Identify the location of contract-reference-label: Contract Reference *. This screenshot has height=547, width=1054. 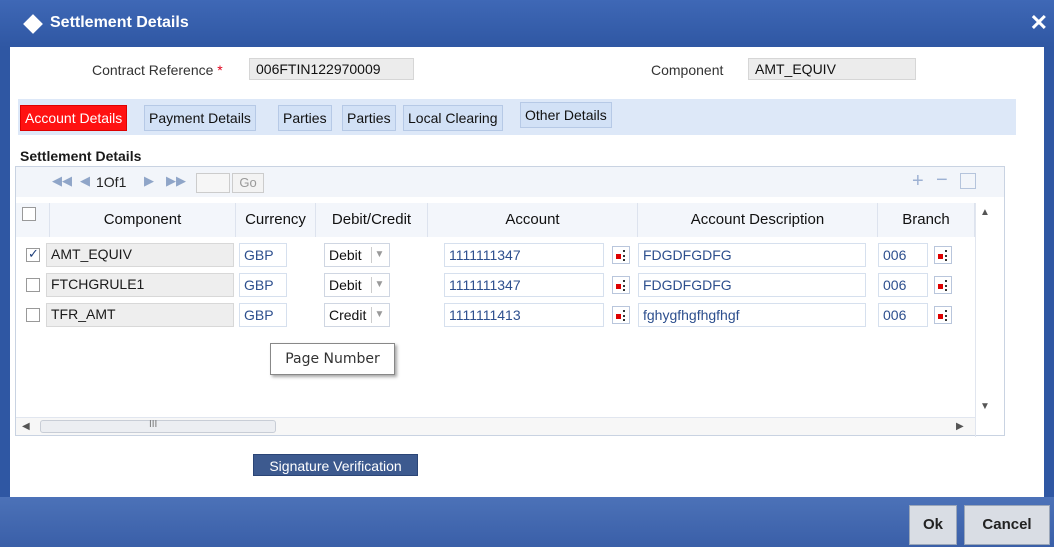
(157, 70).